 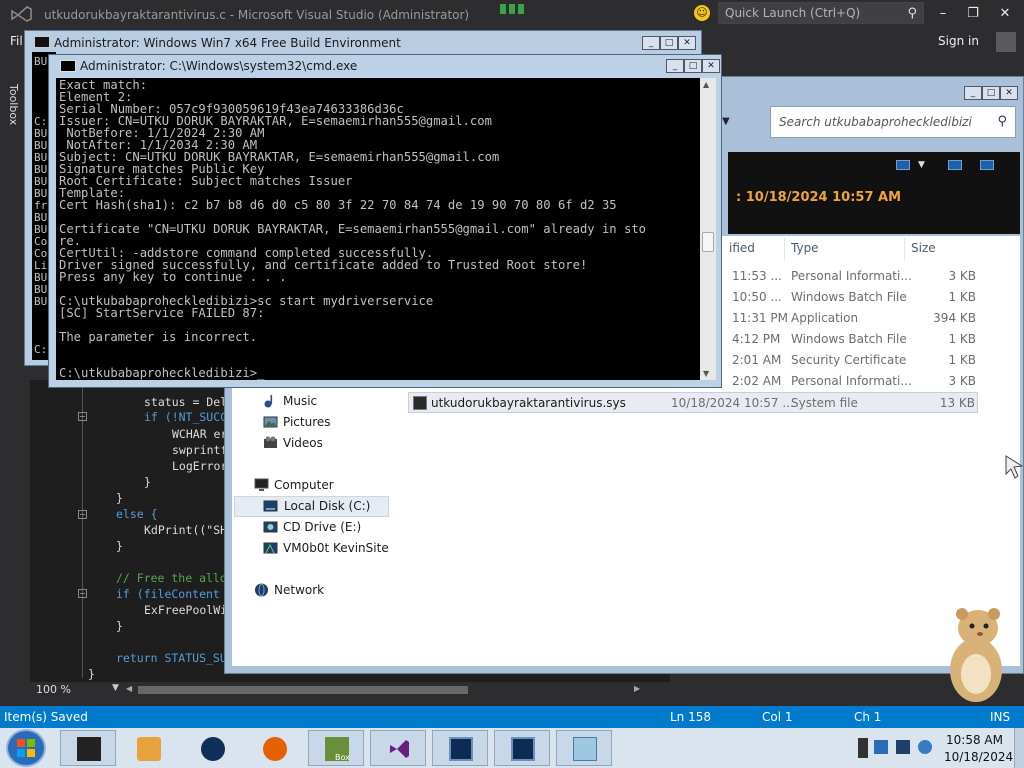 I want to click on quick-launch-input: Quick Launch (Ctrl+Q) ⚲, so click(x=821, y=13).